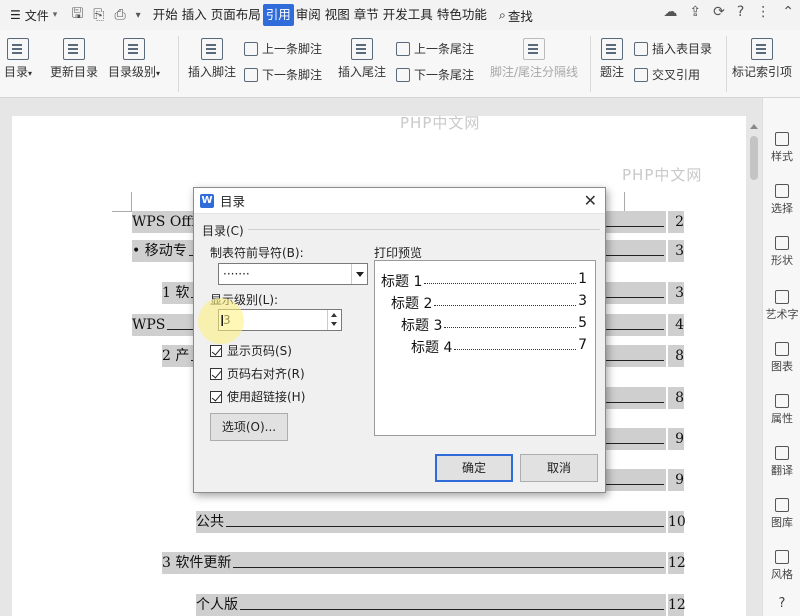 Image resolution: width=800 pixels, height=616 pixels. I want to click on sidebar-item-style: 样式, so click(781, 148).